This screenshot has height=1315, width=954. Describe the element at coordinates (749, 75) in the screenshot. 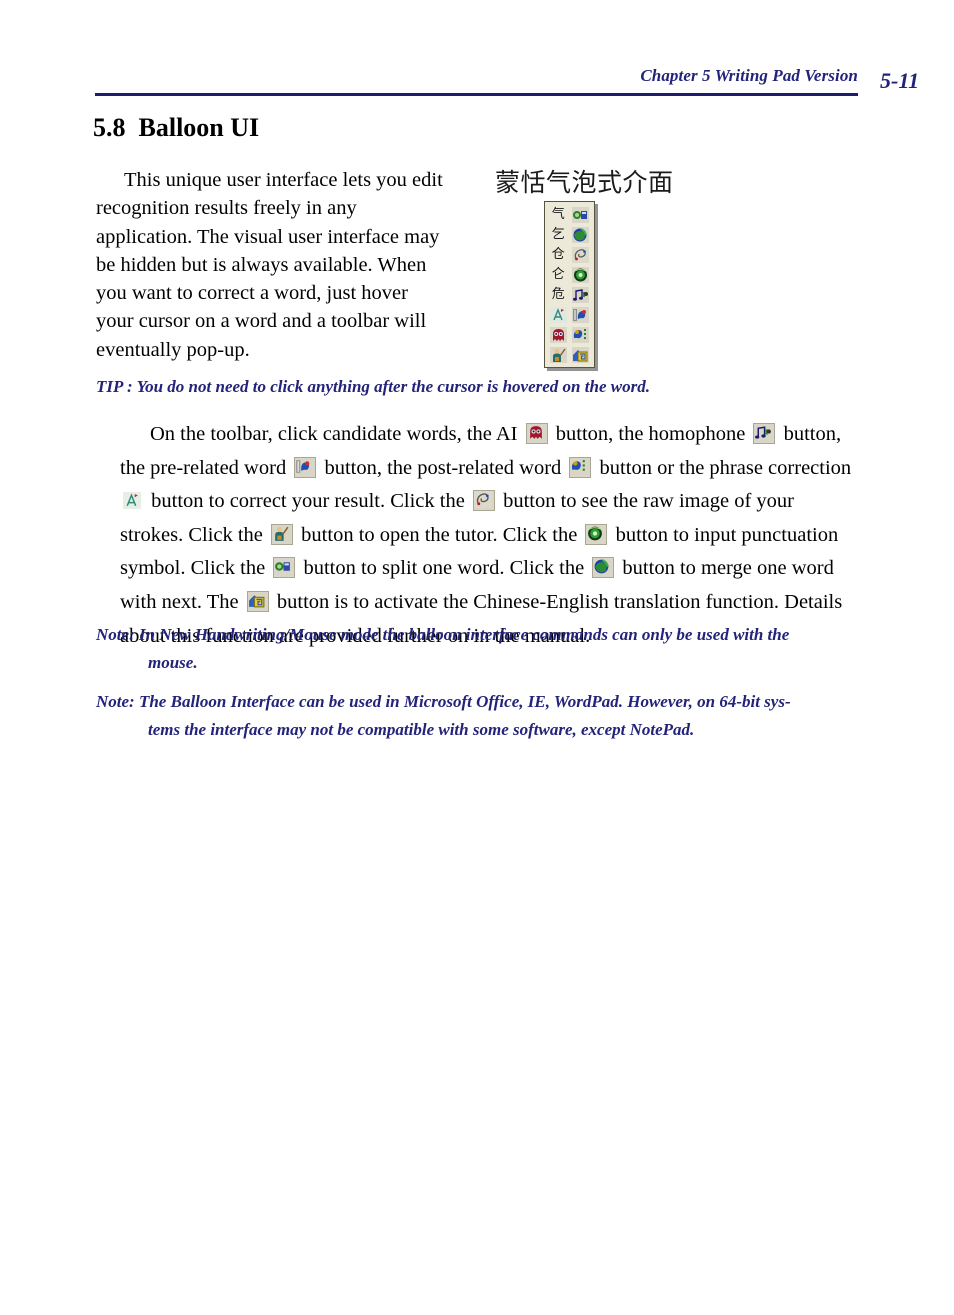

I see `header-chapter-title: Chapter 5 Writing Pad Version` at that location.